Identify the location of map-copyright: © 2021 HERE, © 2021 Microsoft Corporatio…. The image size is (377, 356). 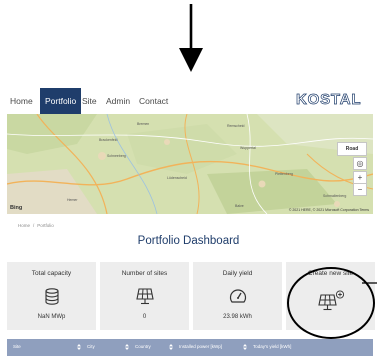
(329, 210).